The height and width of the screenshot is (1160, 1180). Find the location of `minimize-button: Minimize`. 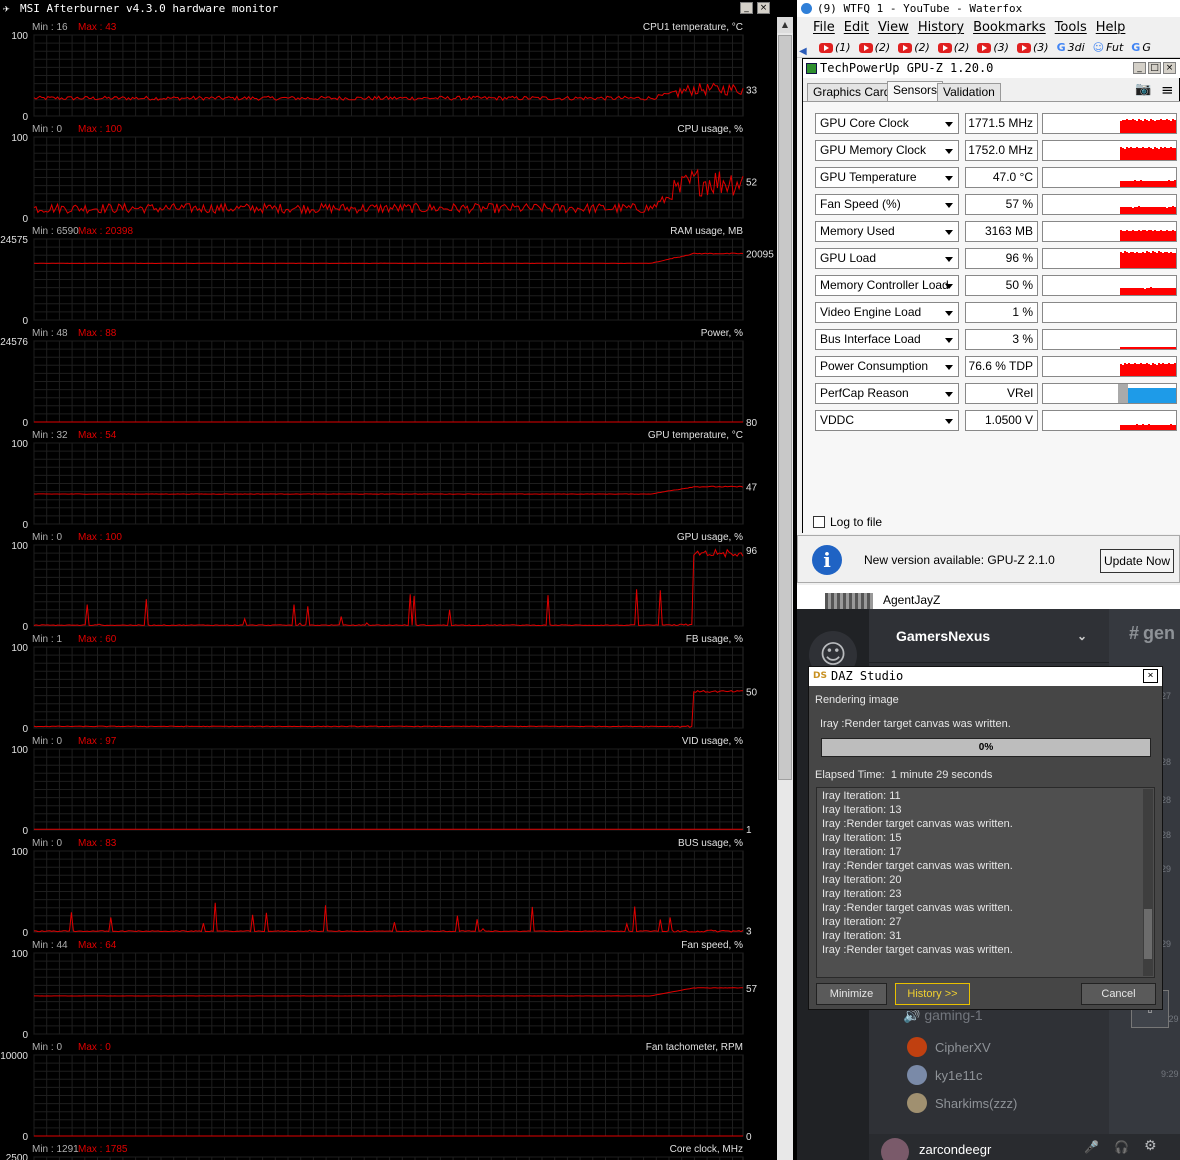

minimize-button: Minimize is located at coordinates (851, 994).